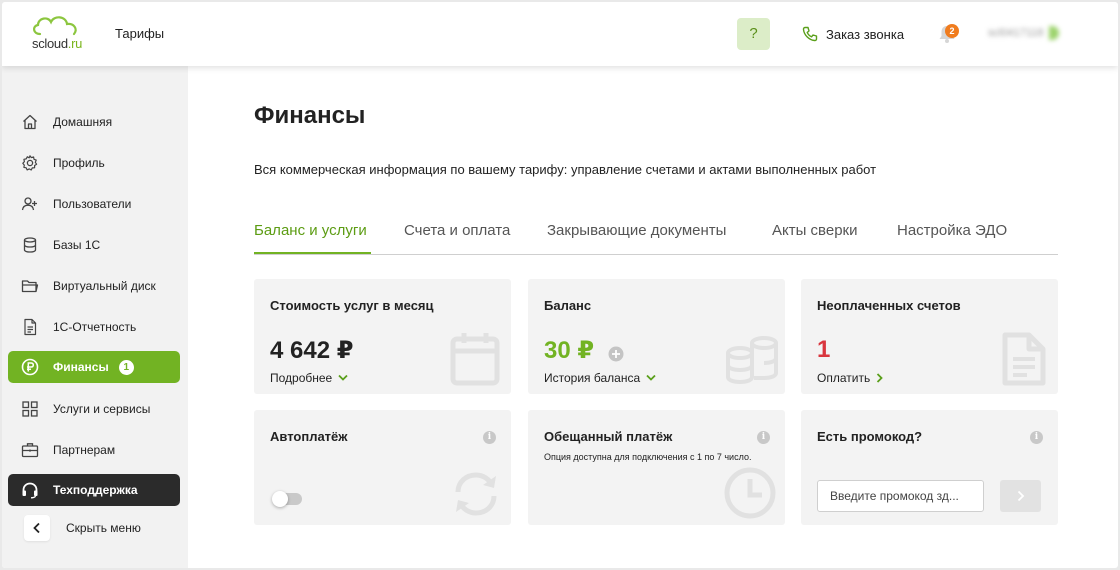 Image resolution: width=1120 pixels, height=570 pixels. I want to click on sidebar-item-users: Пользователи, so click(94, 204).